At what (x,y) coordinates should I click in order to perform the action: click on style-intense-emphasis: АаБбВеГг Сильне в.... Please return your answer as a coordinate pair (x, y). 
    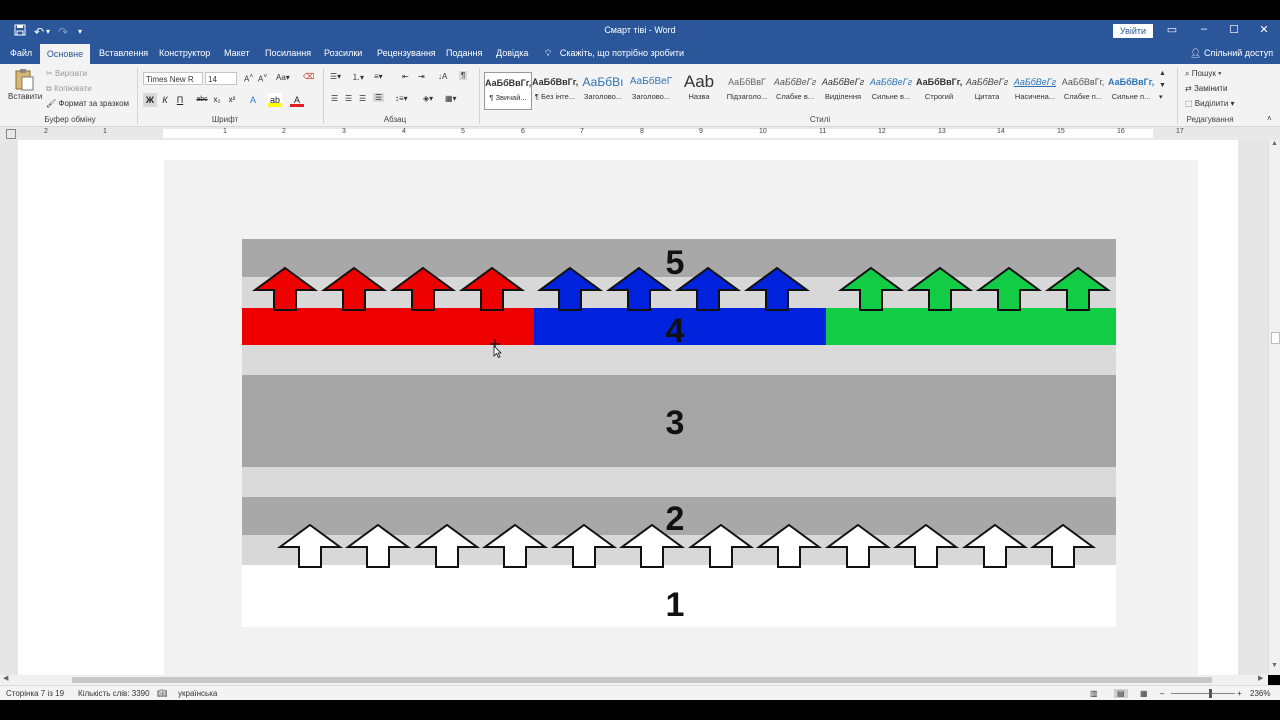
    Looking at the image, I should click on (891, 90).